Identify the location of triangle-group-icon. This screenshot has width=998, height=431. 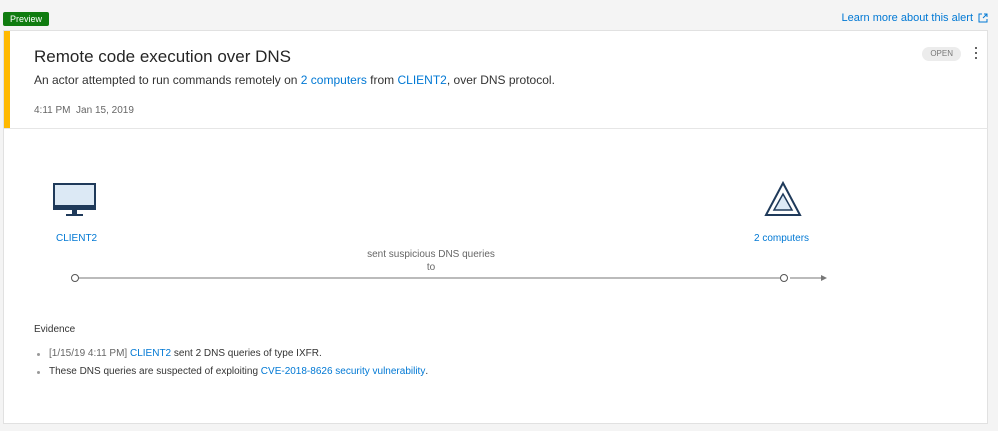
(783, 198).